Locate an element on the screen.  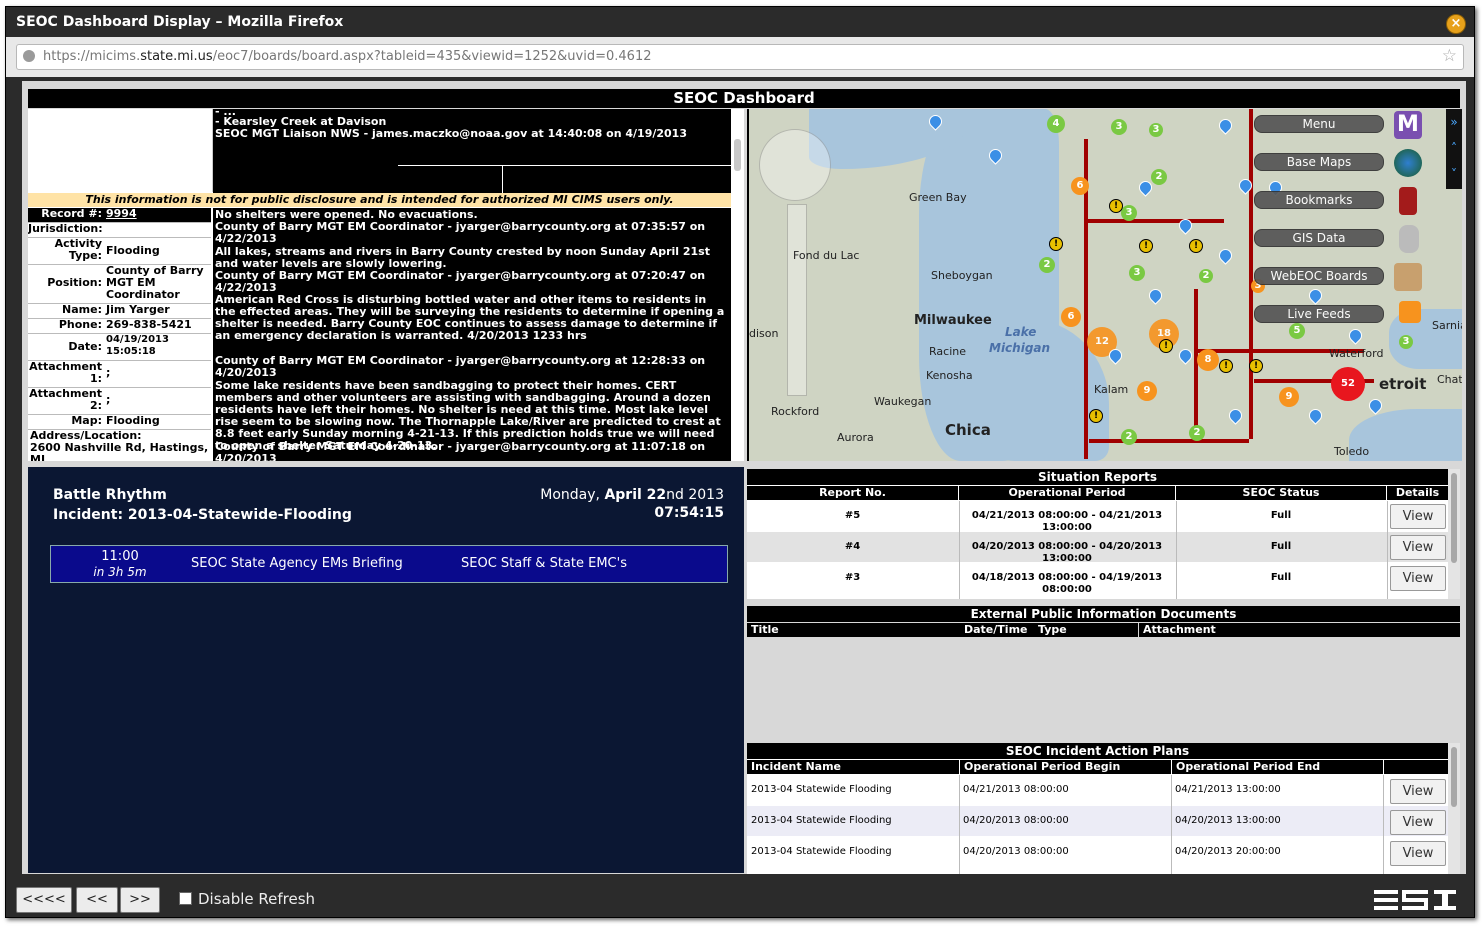
column-header: Attachment is located at coordinates (1299, 630).